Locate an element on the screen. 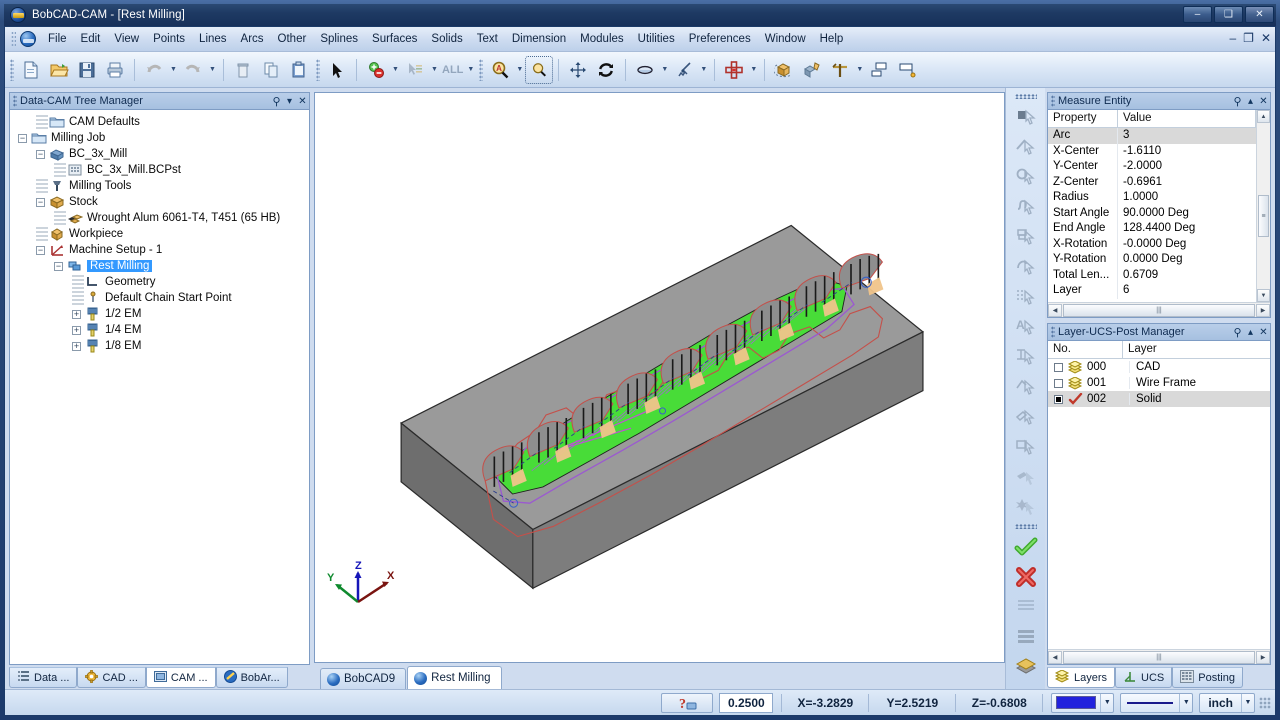  layers-icon is located at coordinates (1075, 367).